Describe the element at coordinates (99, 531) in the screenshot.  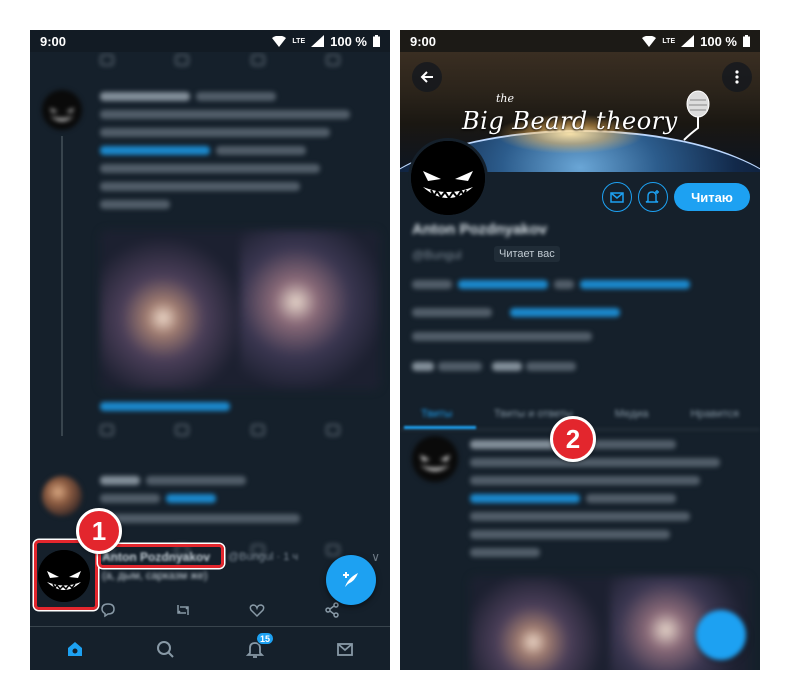
I see `step-1-marker: 1` at that location.